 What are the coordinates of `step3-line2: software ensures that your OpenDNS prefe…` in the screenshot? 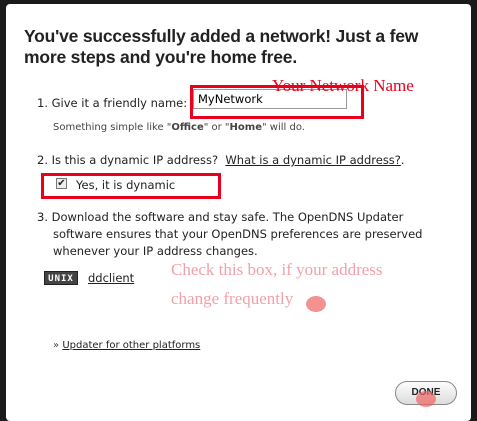 It's located at (238, 234).